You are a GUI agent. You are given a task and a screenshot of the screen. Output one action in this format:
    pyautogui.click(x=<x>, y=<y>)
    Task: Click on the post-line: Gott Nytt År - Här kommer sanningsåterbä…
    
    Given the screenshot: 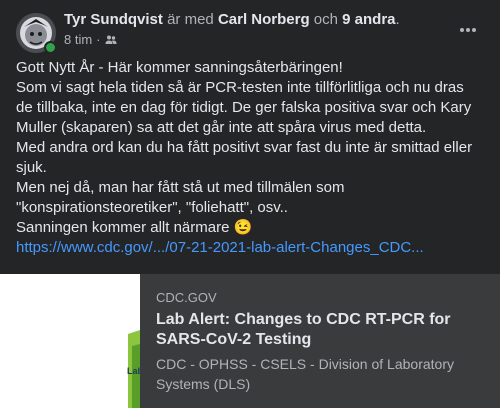 What is the action you would take?
    pyautogui.click(x=179, y=67)
    